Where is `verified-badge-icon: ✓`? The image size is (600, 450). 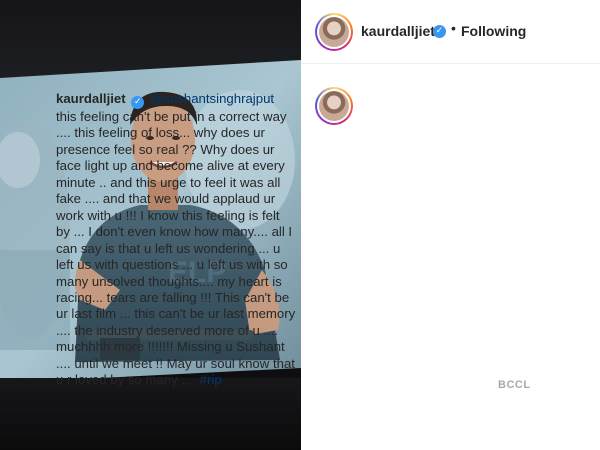 verified-badge-icon: ✓ is located at coordinates (439, 31).